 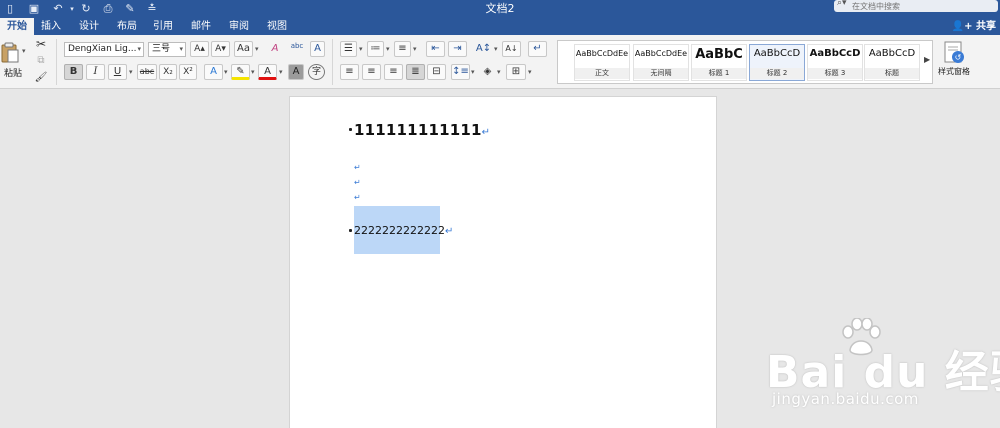 I want to click on style-no-spacing: AaBbCcDdEe 无间隔, so click(x=661, y=62).